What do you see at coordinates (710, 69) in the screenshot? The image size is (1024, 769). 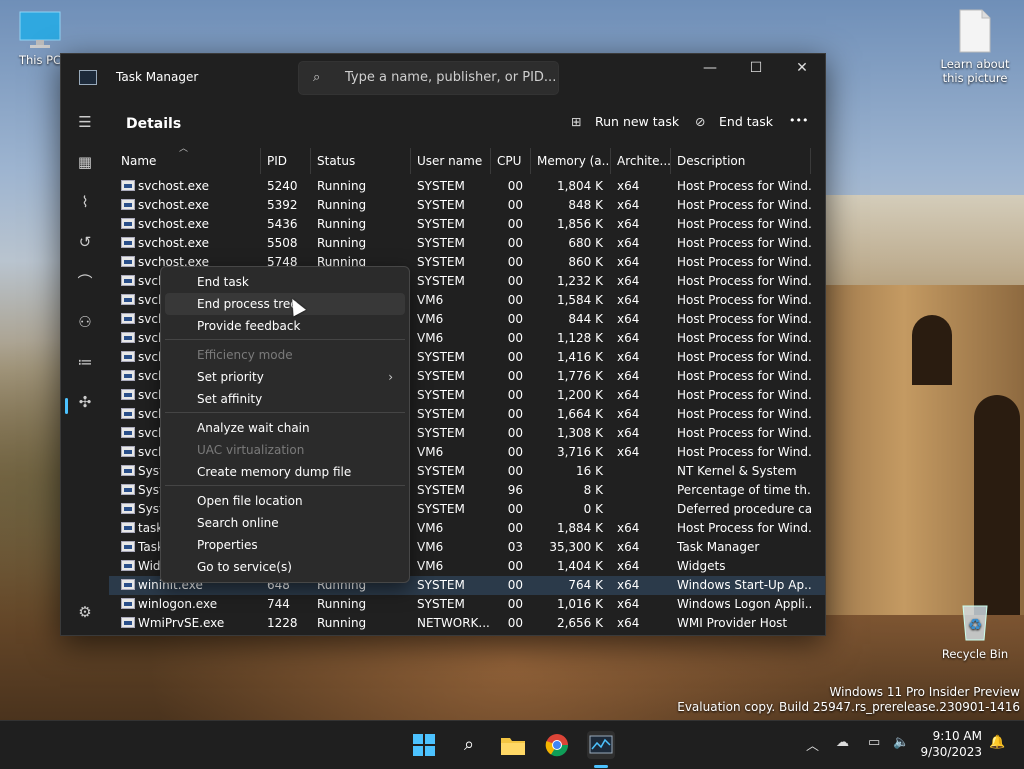 I see `minimize-button: —` at bounding box center [710, 69].